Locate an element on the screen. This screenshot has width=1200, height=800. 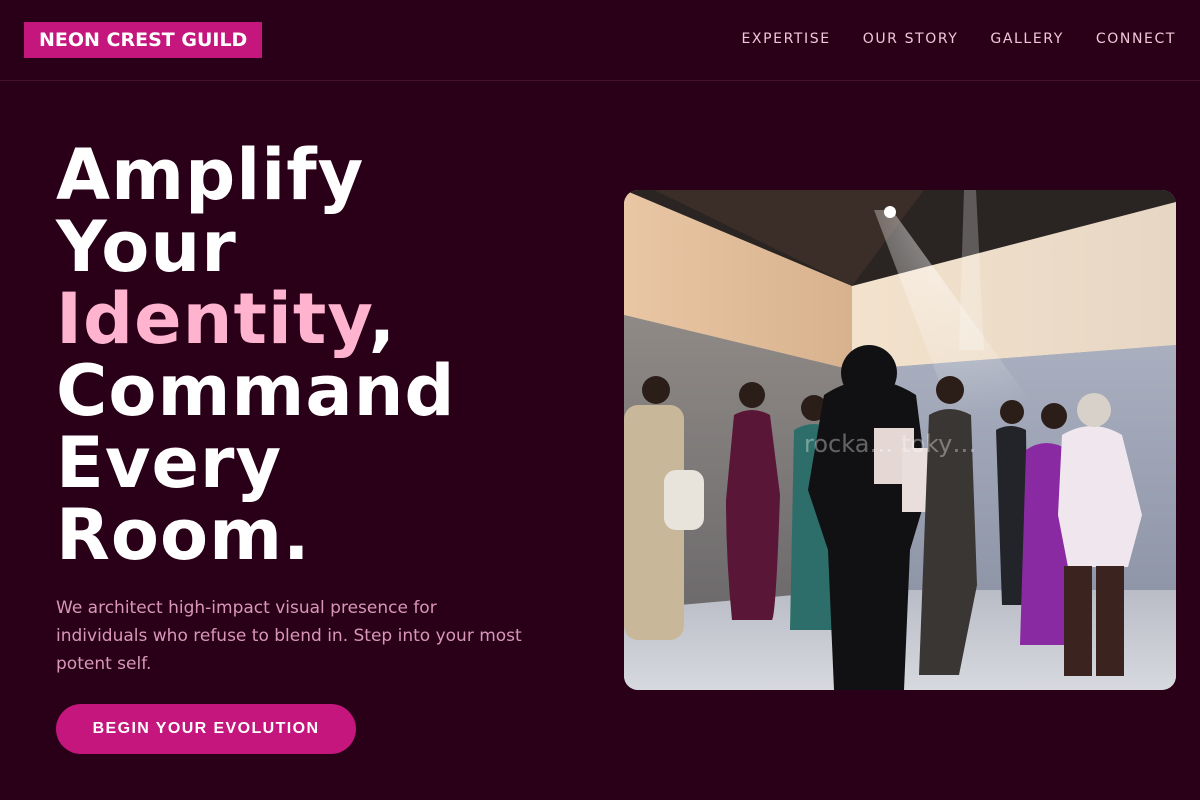
hero-title-line-4: Command is located at coordinates (256, 391).